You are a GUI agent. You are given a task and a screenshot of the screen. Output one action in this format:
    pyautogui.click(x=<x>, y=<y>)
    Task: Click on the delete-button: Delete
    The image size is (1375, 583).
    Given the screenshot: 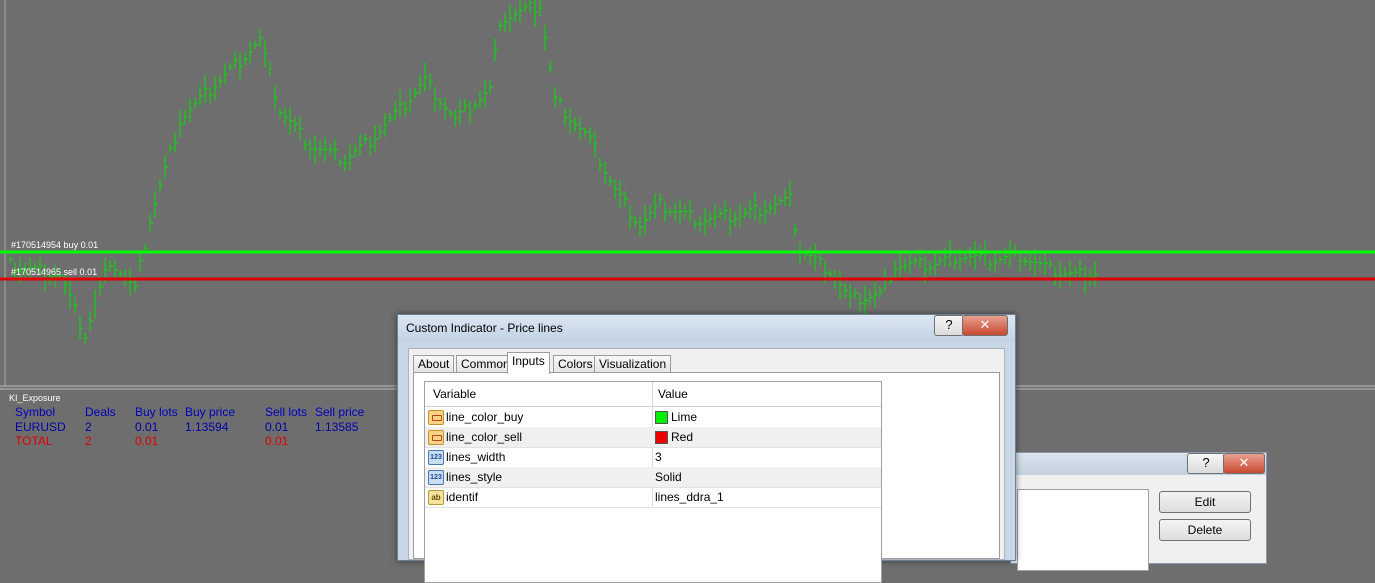 What is the action you would take?
    pyautogui.click(x=1205, y=530)
    